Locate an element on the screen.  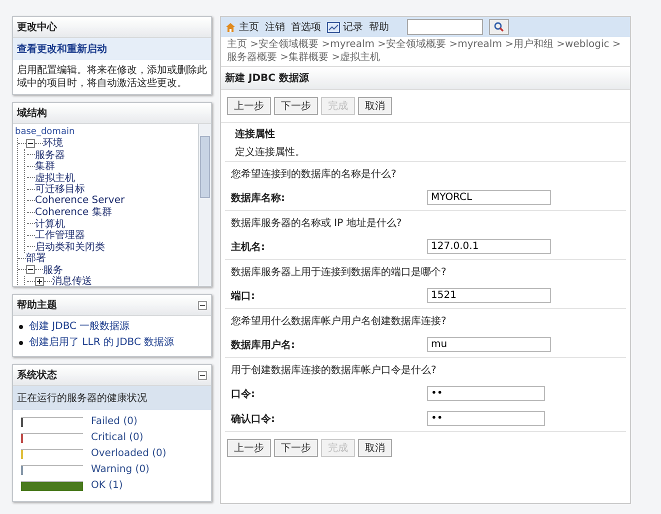
tree-item: 环境 is located at coordinates (53, 143).